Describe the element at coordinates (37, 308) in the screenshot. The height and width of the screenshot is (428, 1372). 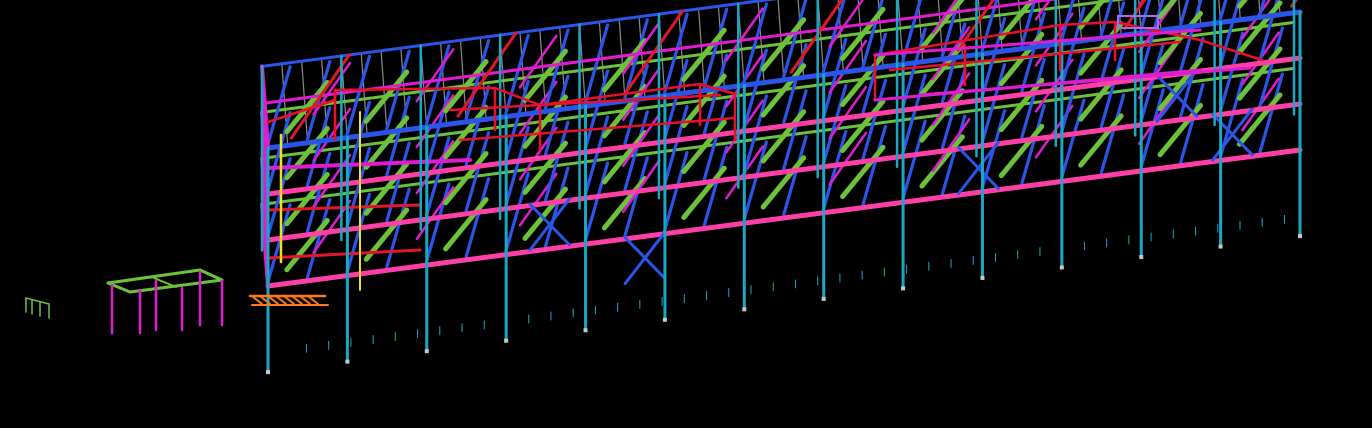
I see `detached-element` at that location.